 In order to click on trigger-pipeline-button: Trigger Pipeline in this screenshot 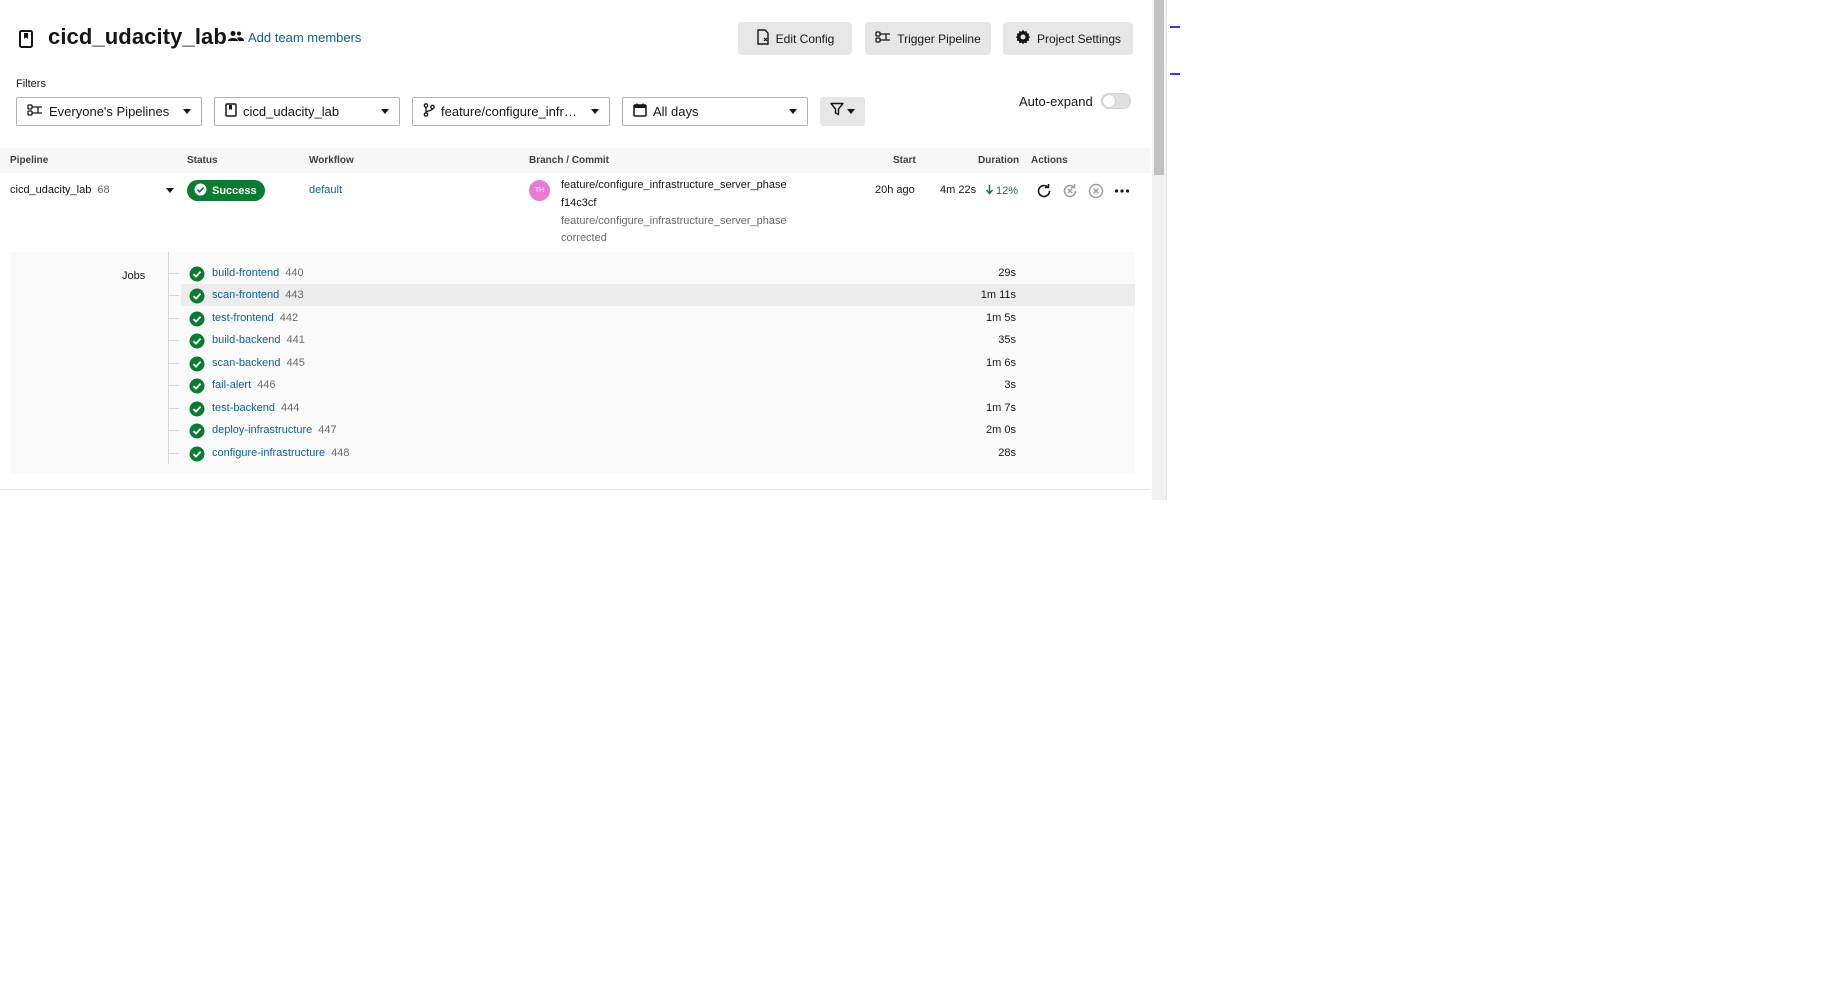, I will do `click(928, 38)`.